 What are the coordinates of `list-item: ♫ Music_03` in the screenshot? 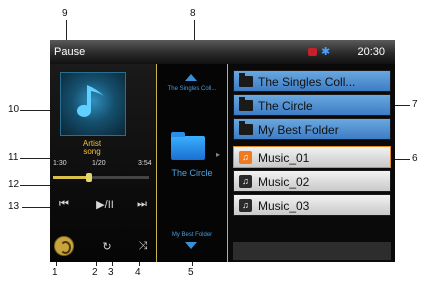 It's located at (312, 205).